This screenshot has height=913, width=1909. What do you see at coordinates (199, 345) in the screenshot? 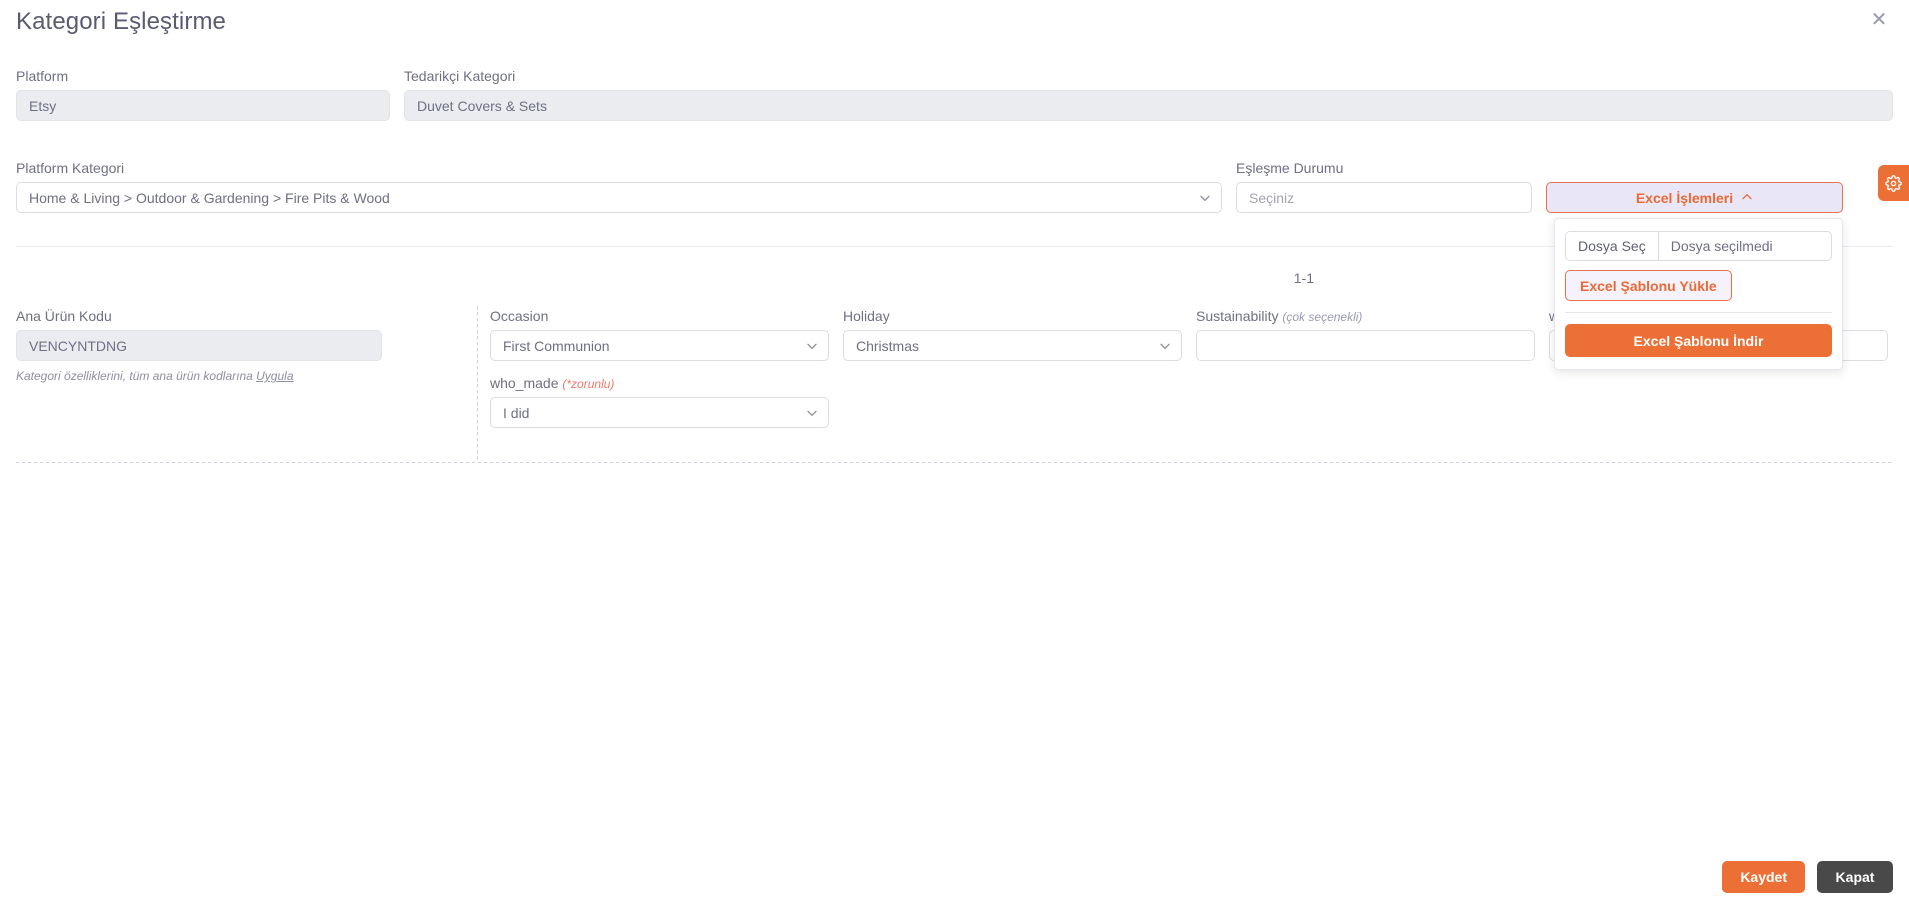
I see `main-product-code-input: VENCYNTDNG` at bounding box center [199, 345].